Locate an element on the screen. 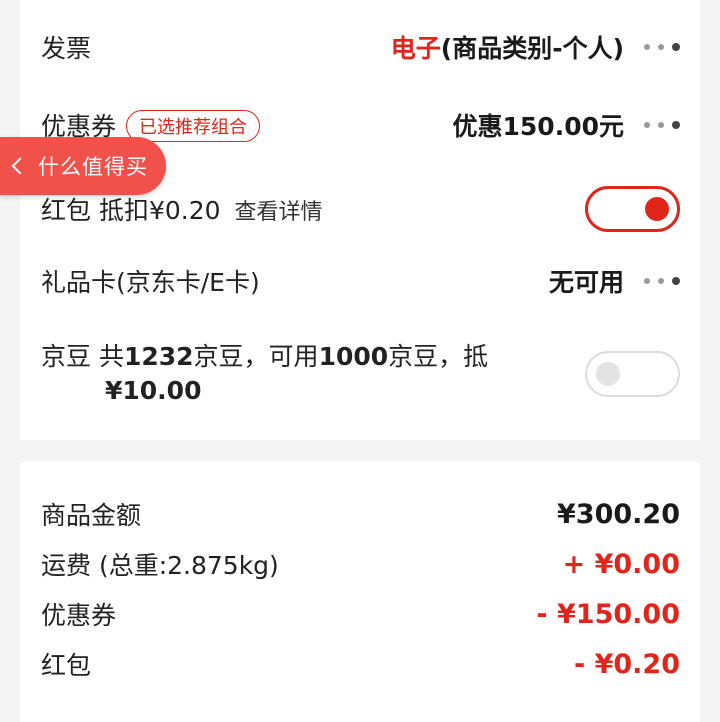  invoice-label: 发票 is located at coordinates (66, 48).